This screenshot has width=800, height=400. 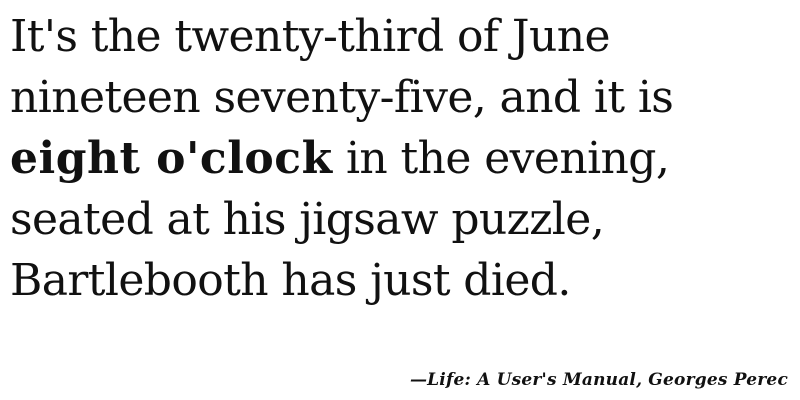 What do you see at coordinates (598, 380) in the screenshot?
I see `attribution: —Life: A User's Manual, Georges Perec` at bounding box center [598, 380].